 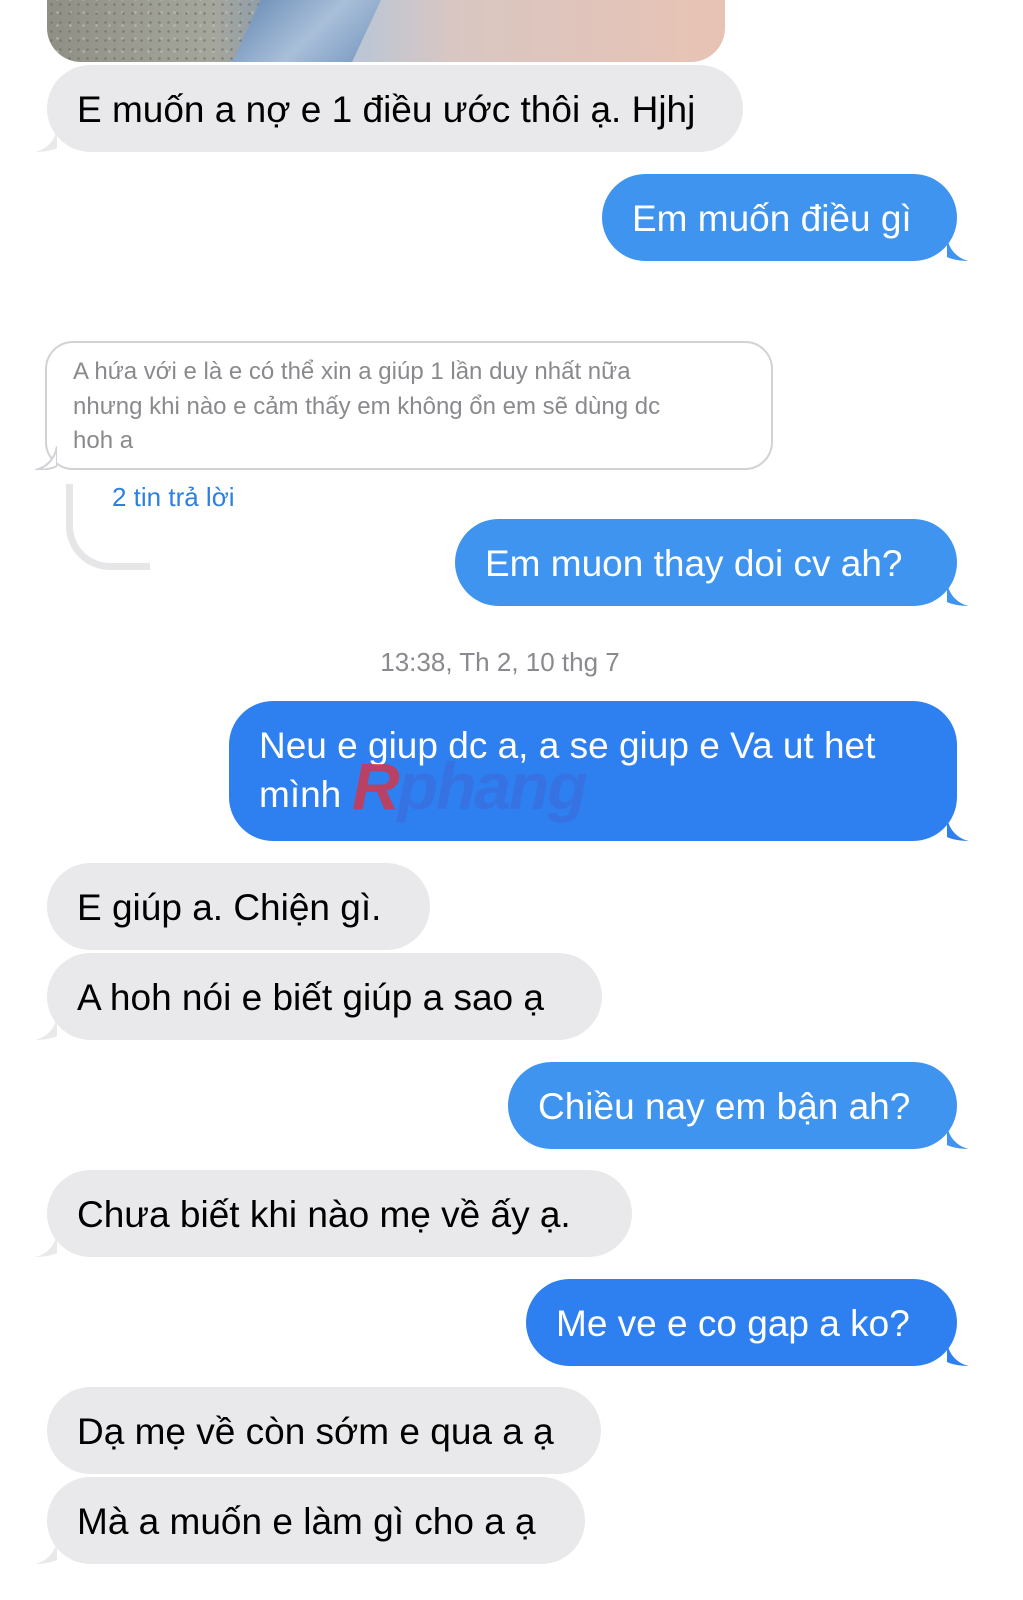 I want to click on message-incoming: E muốn a nợ e 1 điều ước thôi ạ. Hjhj, so click(x=389, y=108).